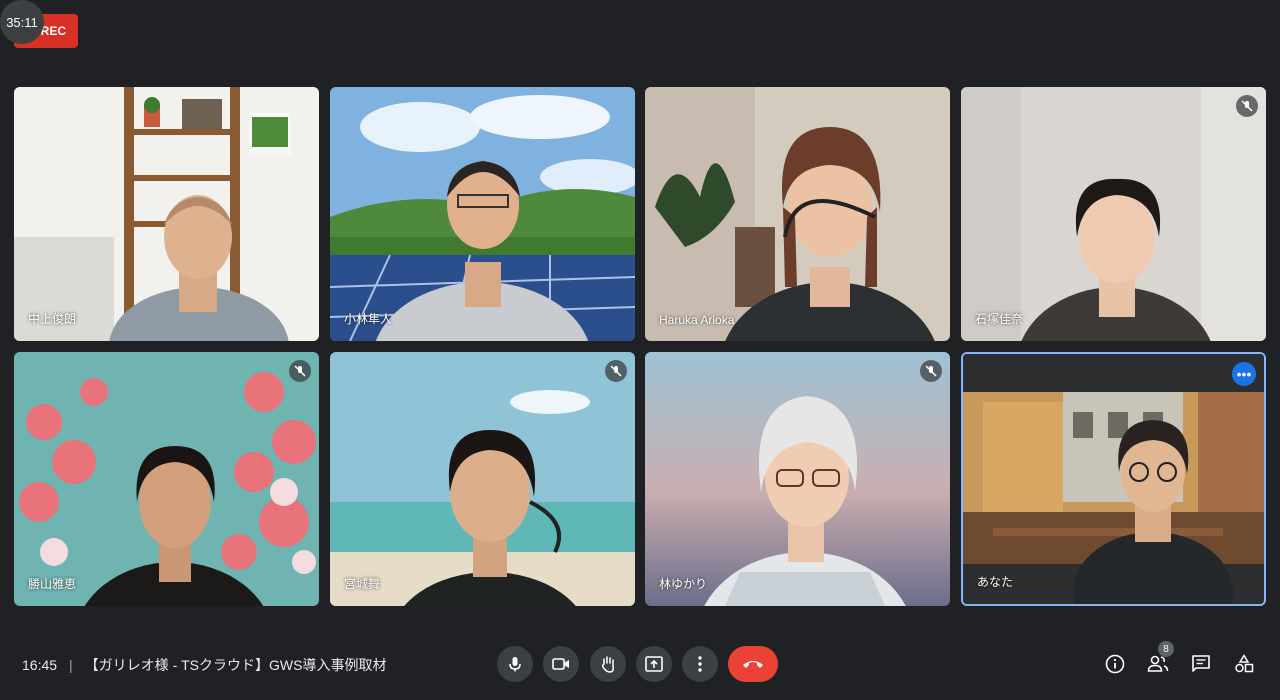 The image size is (1280, 700). I want to click on participant-tile-1: 中上俊朗, so click(166, 214).